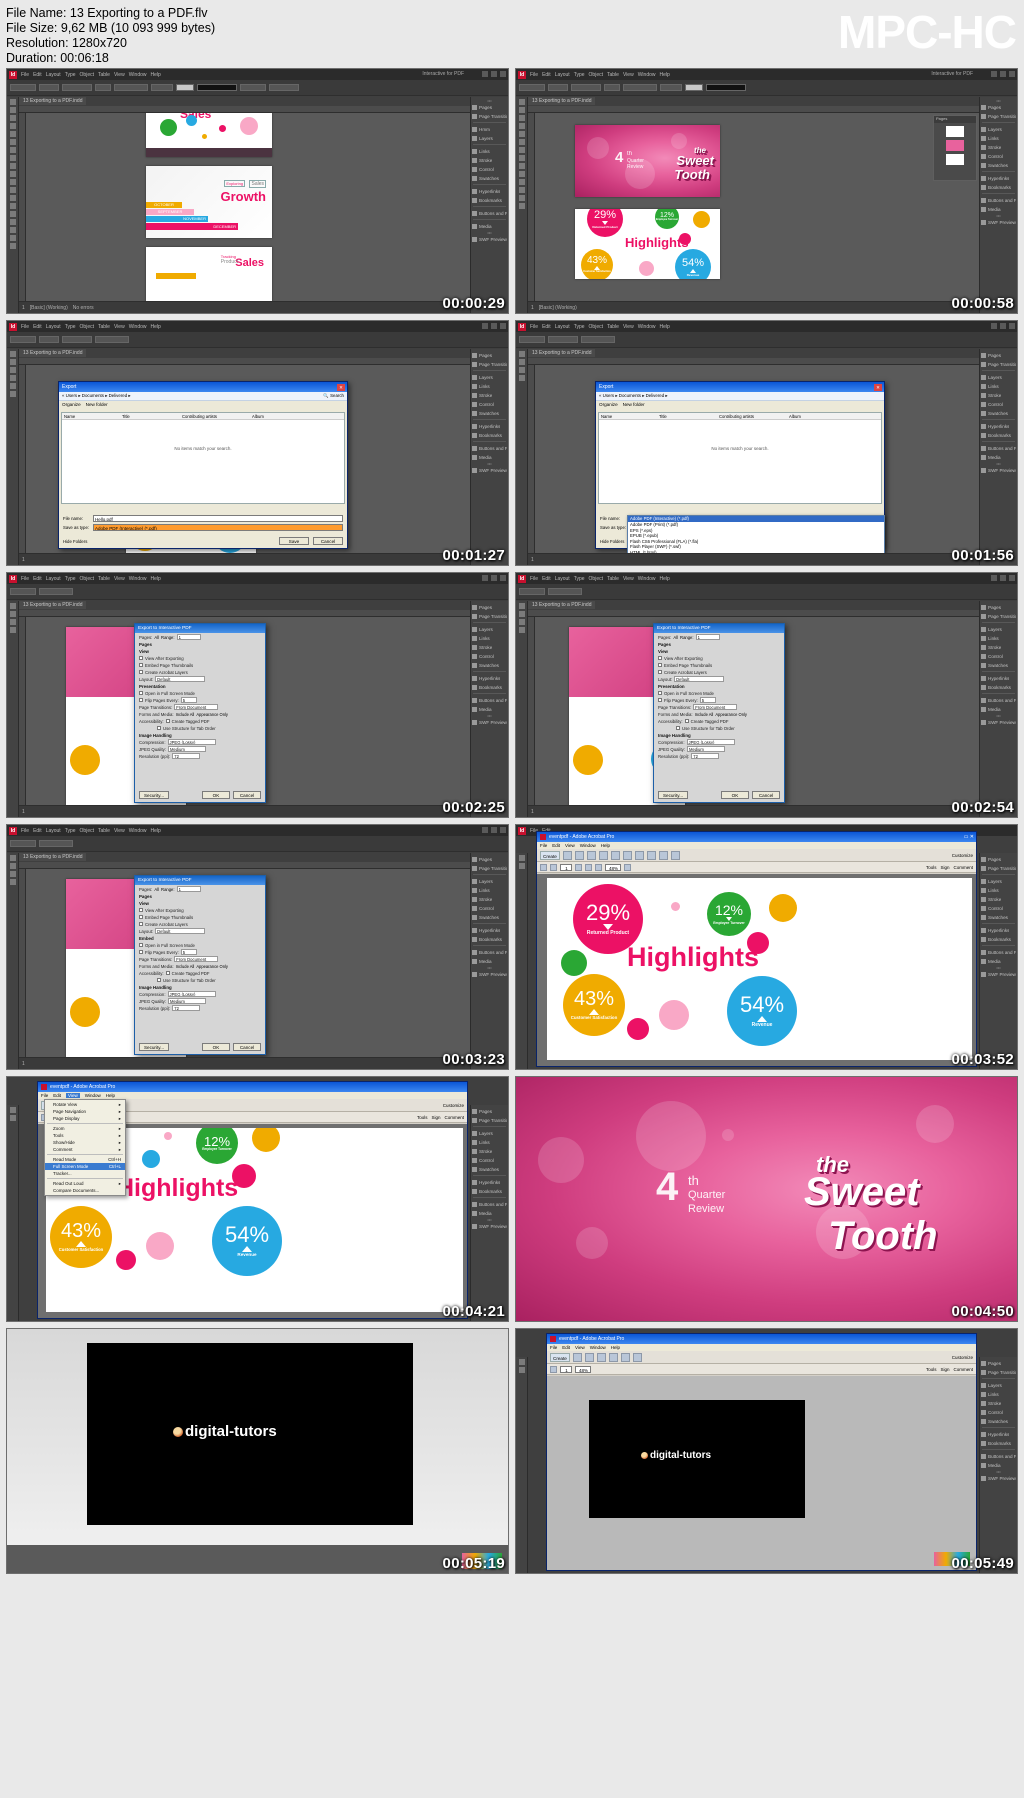 This screenshot has width=1024, height=1798. Describe the element at coordinates (37, 327) in the screenshot. I see `menu-edit: Edit` at that location.